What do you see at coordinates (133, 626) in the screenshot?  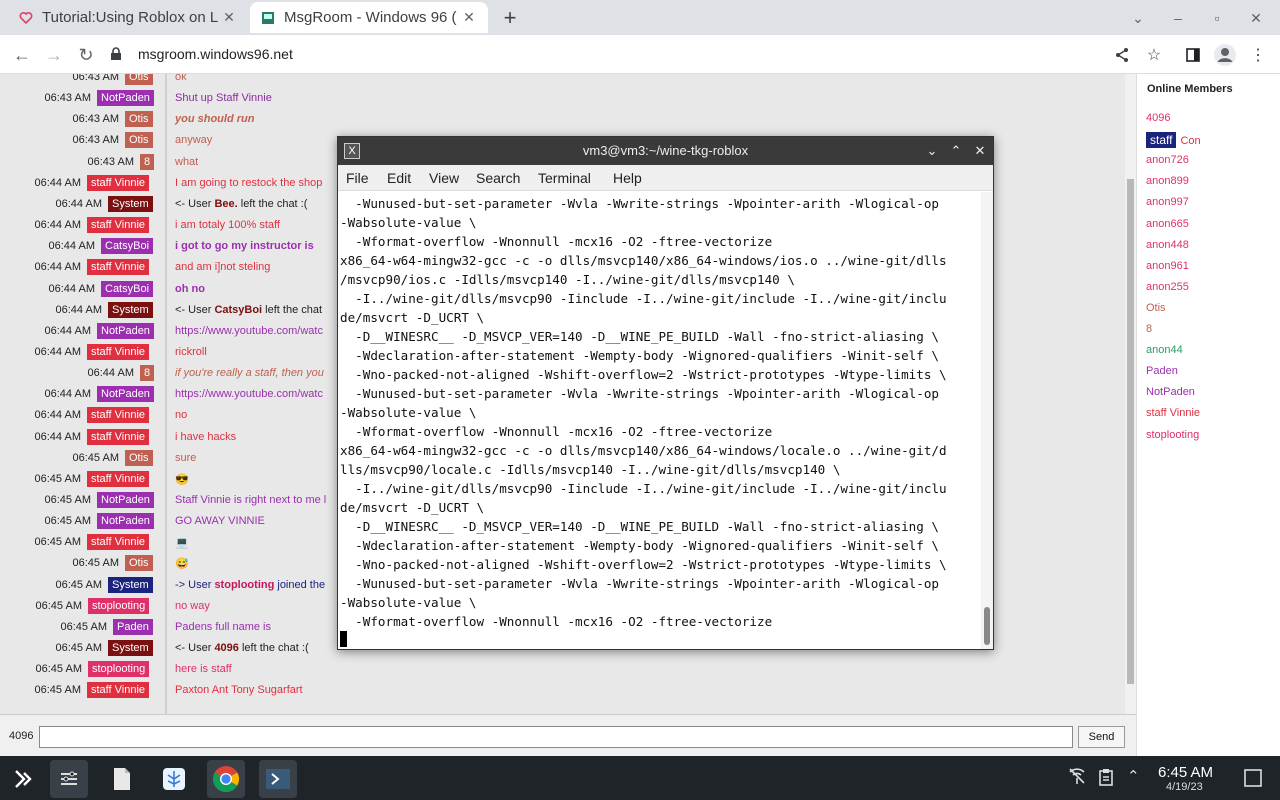 I see `message-nick-badge: Paden` at bounding box center [133, 626].